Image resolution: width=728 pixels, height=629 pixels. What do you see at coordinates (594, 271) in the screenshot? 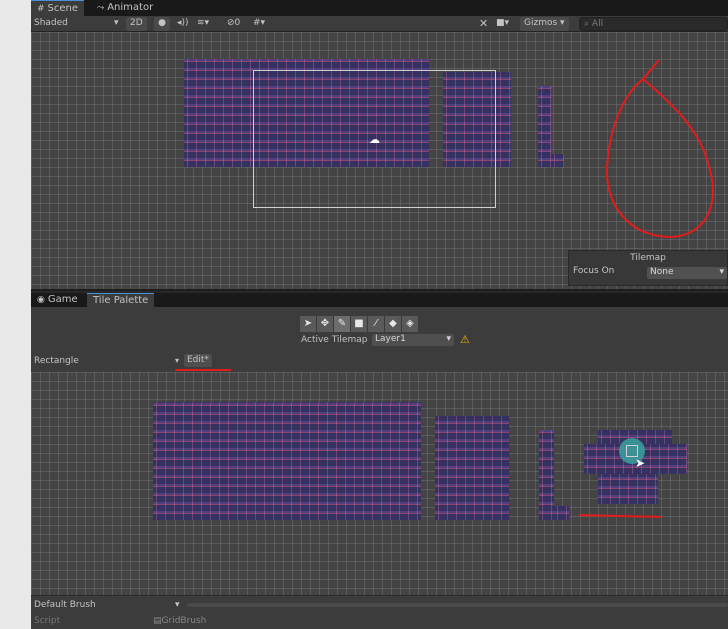
I see `focus-on-label: Focus On` at bounding box center [594, 271].